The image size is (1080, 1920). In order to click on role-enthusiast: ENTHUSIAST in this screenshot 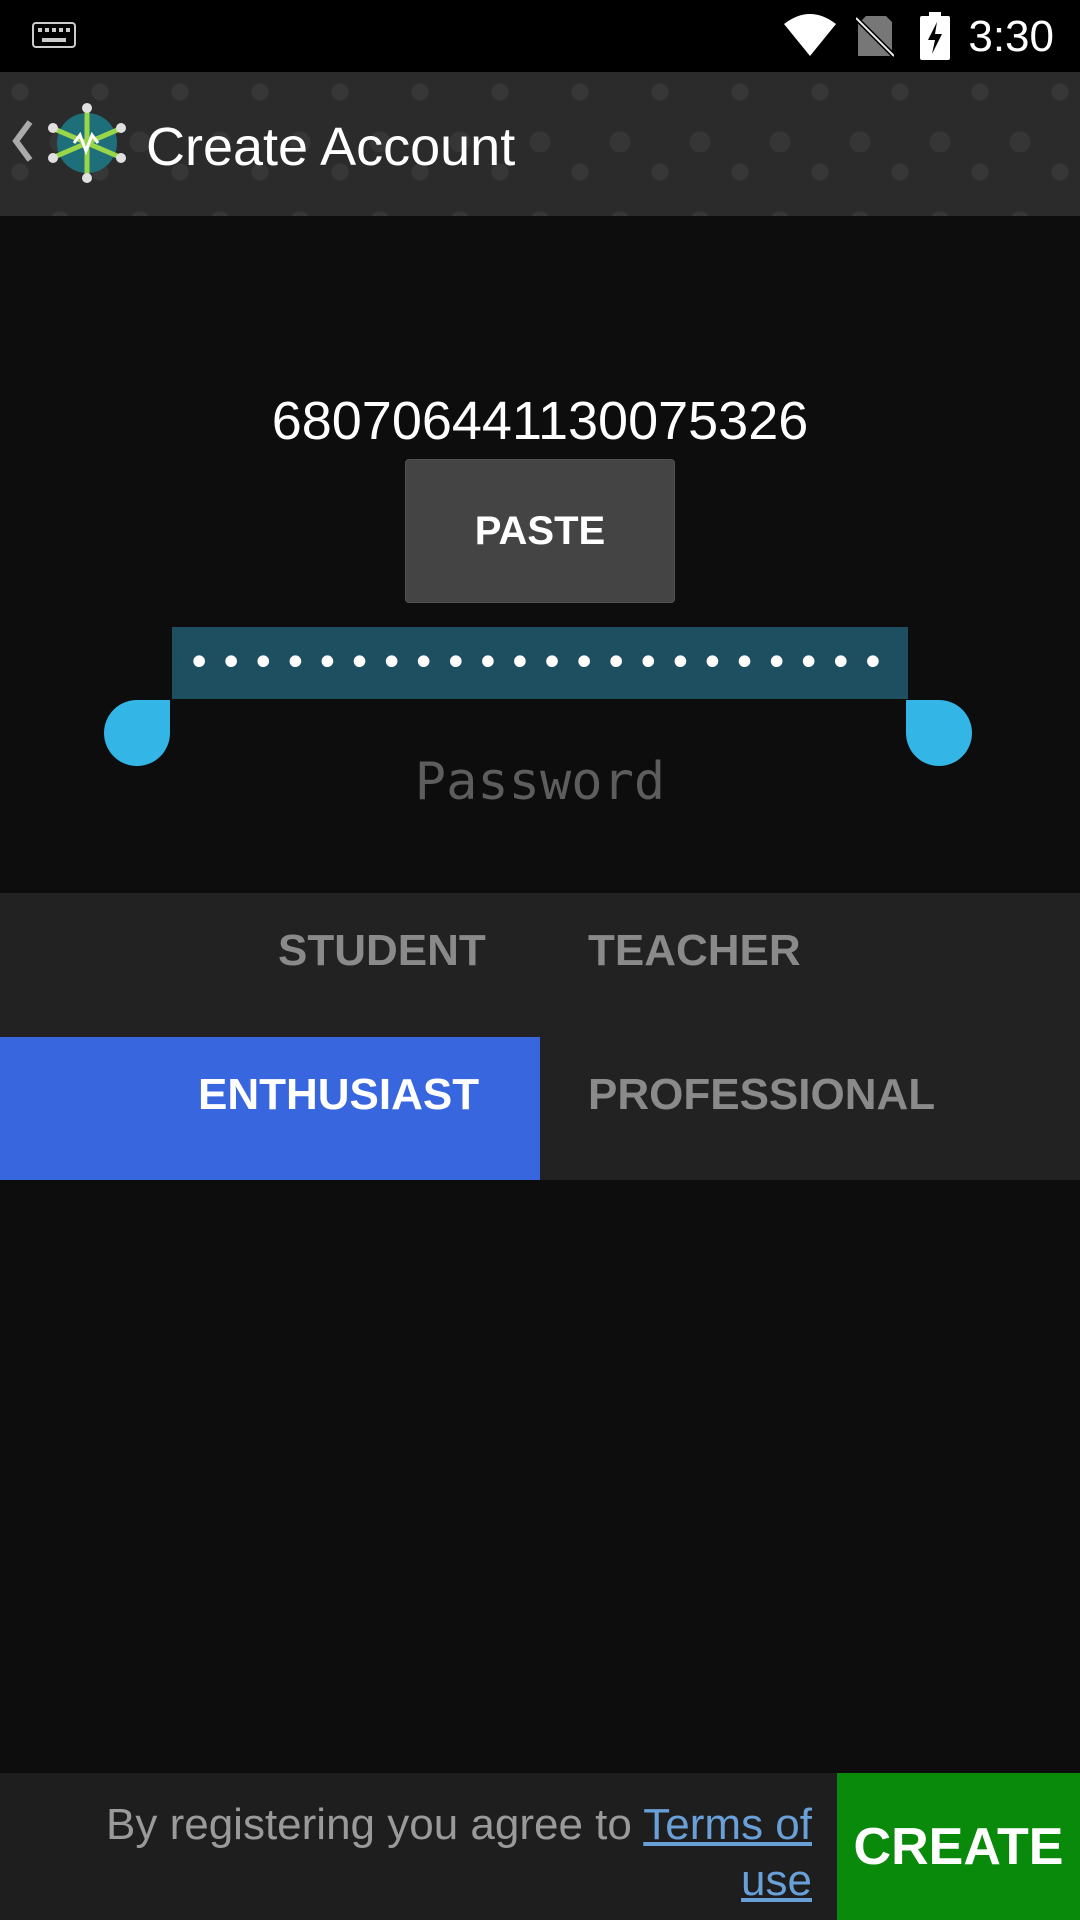, I will do `click(338, 1095)`.